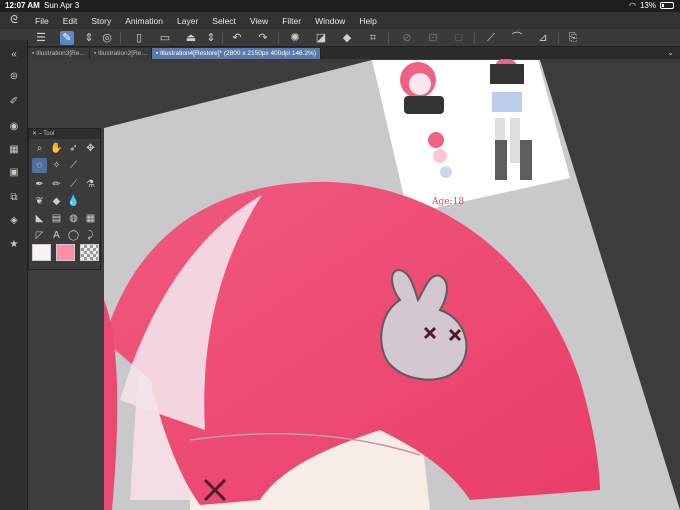 Image resolution: width=680 pixels, height=510 pixels. I want to click on left-command-bar: « ⊜ ✐ ◉ ▦ ▣ ⧉ ◈ ★, so click(14, 275).